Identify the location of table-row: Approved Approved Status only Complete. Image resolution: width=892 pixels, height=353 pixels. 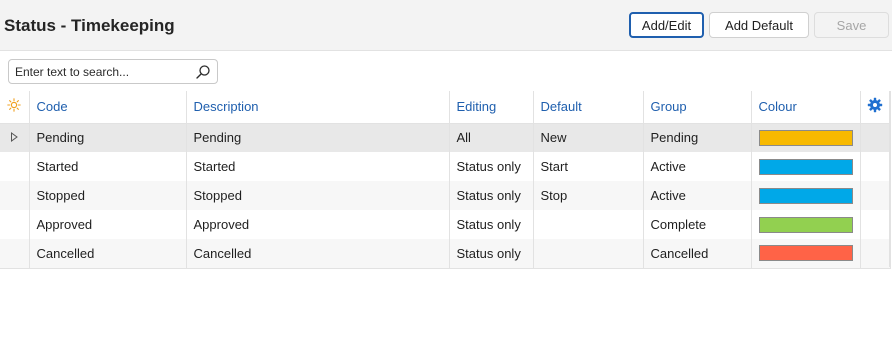
(445, 224).